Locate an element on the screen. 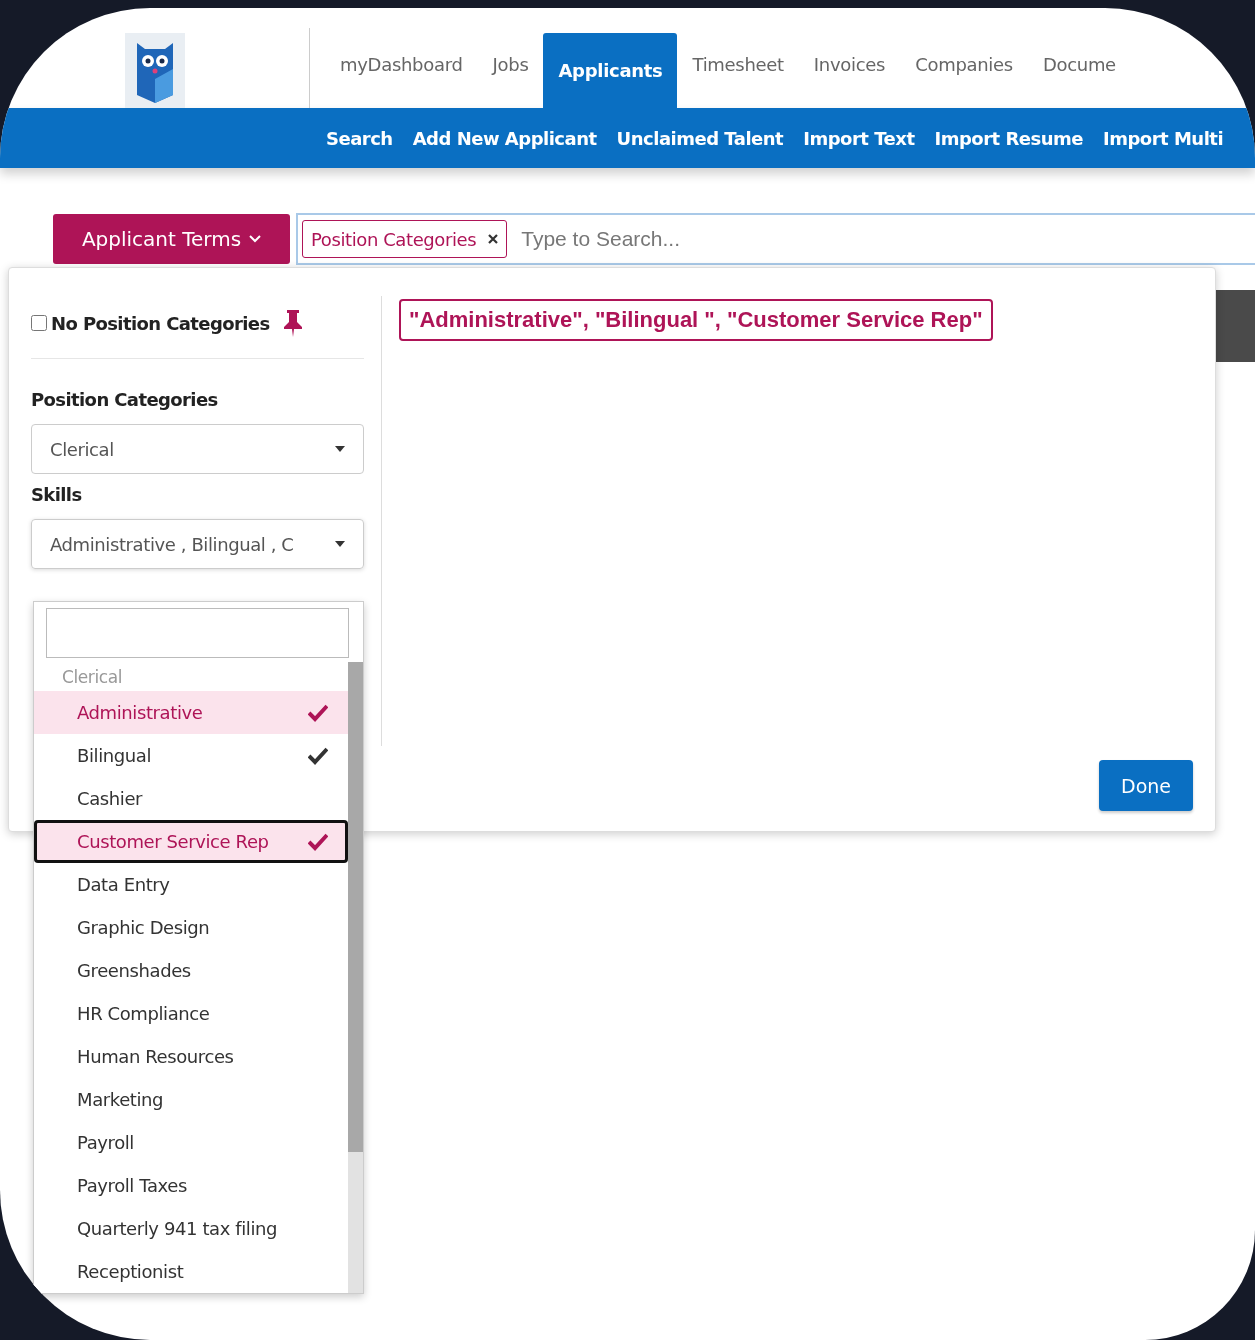 The width and height of the screenshot is (1255, 1340). category-select: Clerical is located at coordinates (197, 449).